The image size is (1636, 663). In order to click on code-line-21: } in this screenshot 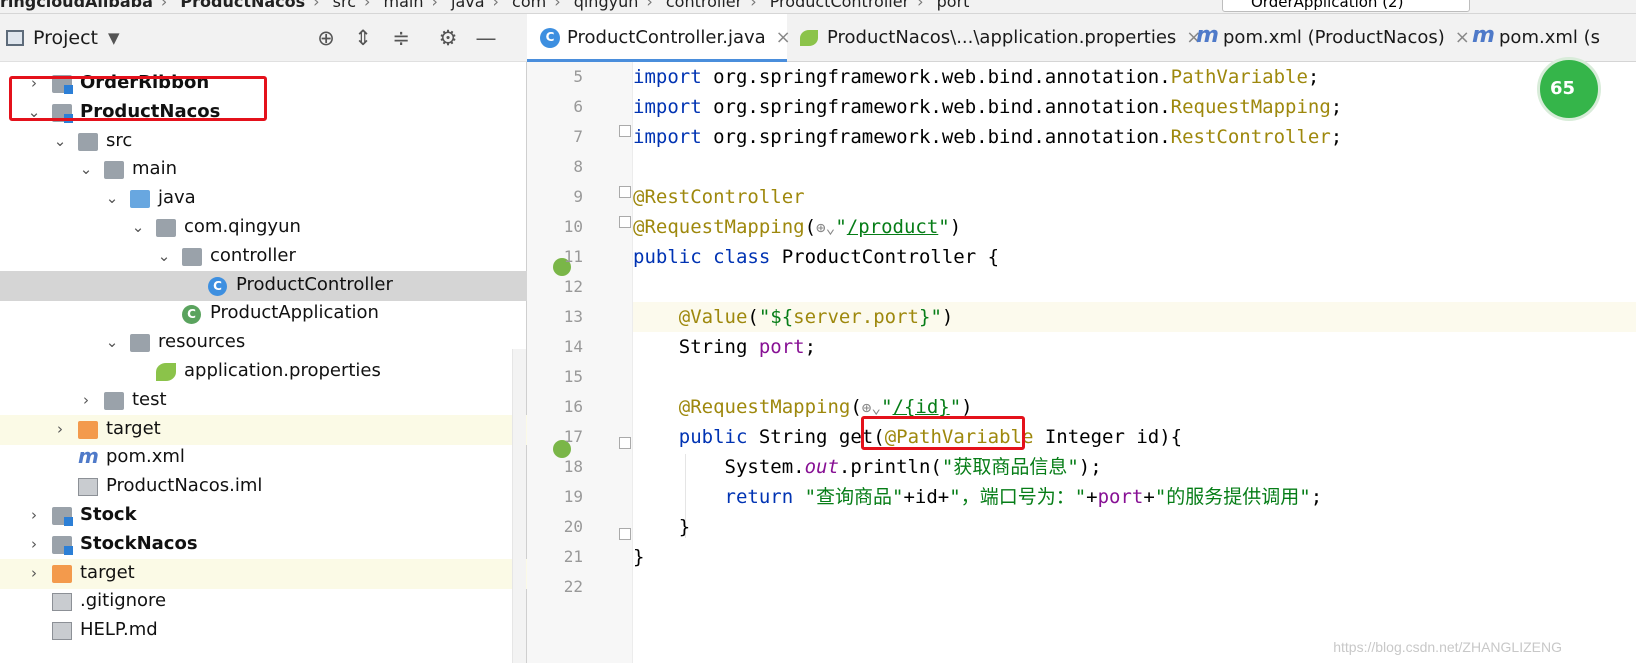, I will do `click(639, 557)`.